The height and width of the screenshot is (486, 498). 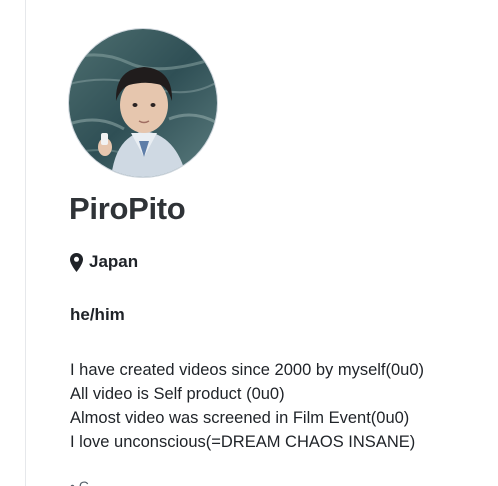 What do you see at coordinates (76, 262) in the screenshot?
I see `map-pin-icon` at bounding box center [76, 262].